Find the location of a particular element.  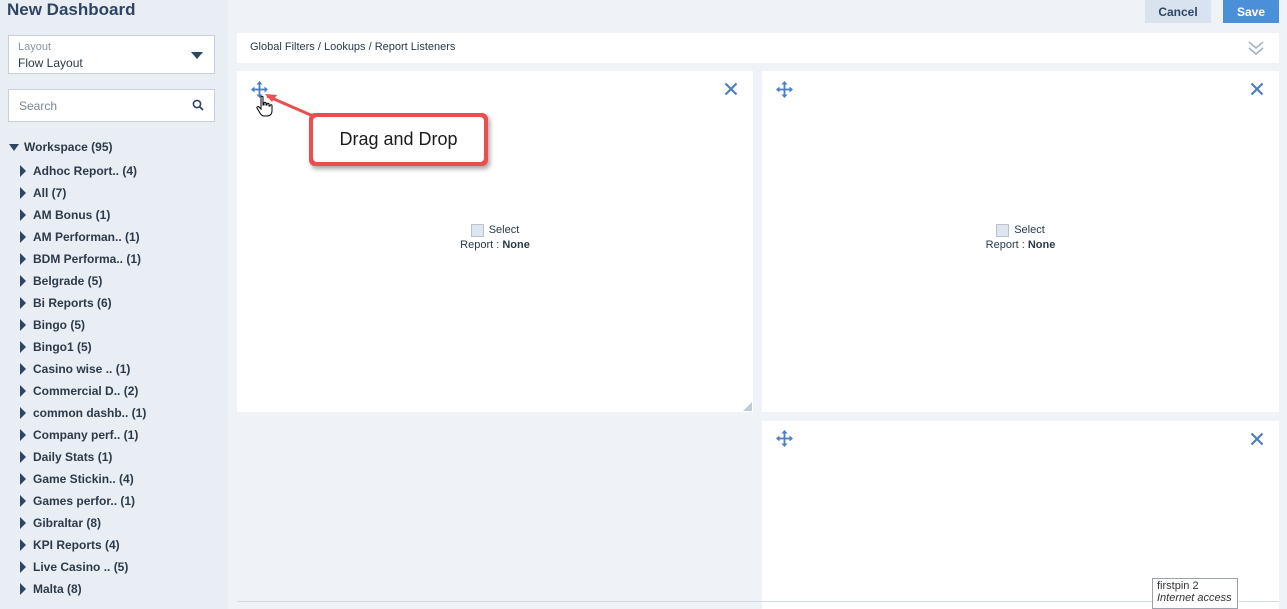

layout-select-value: Flow Layout is located at coordinates (50, 63).